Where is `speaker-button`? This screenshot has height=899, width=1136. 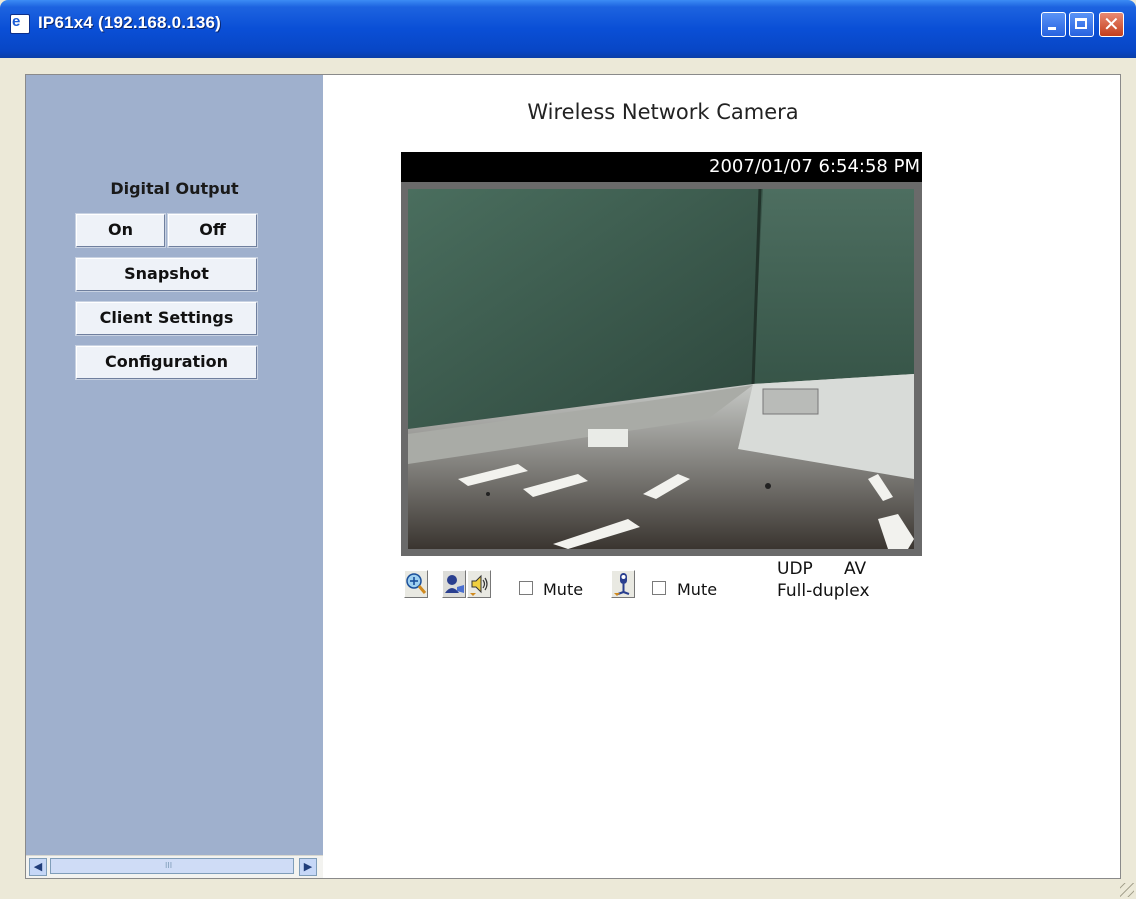
speaker-button is located at coordinates (479, 584).